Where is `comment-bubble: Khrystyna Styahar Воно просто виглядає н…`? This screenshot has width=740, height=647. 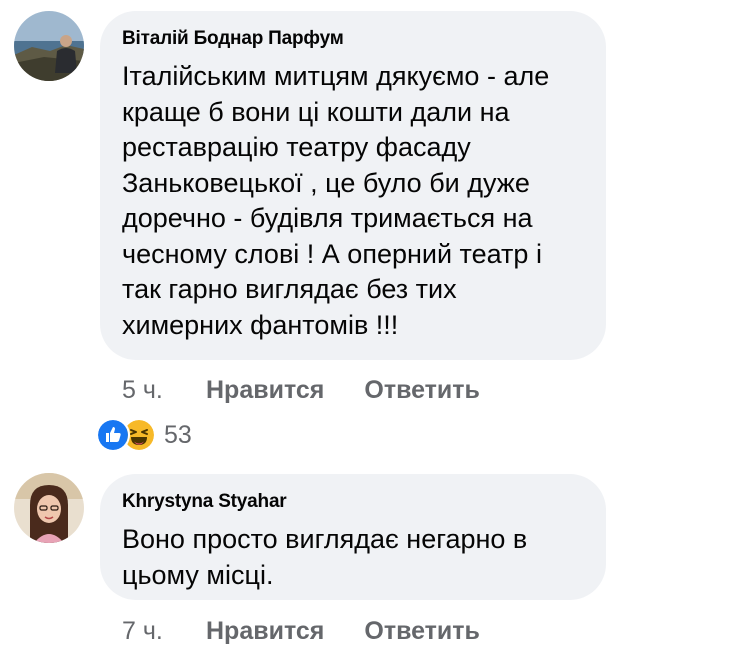 comment-bubble: Khrystyna Styahar Воно просто виглядає н… is located at coordinates (353, 537).